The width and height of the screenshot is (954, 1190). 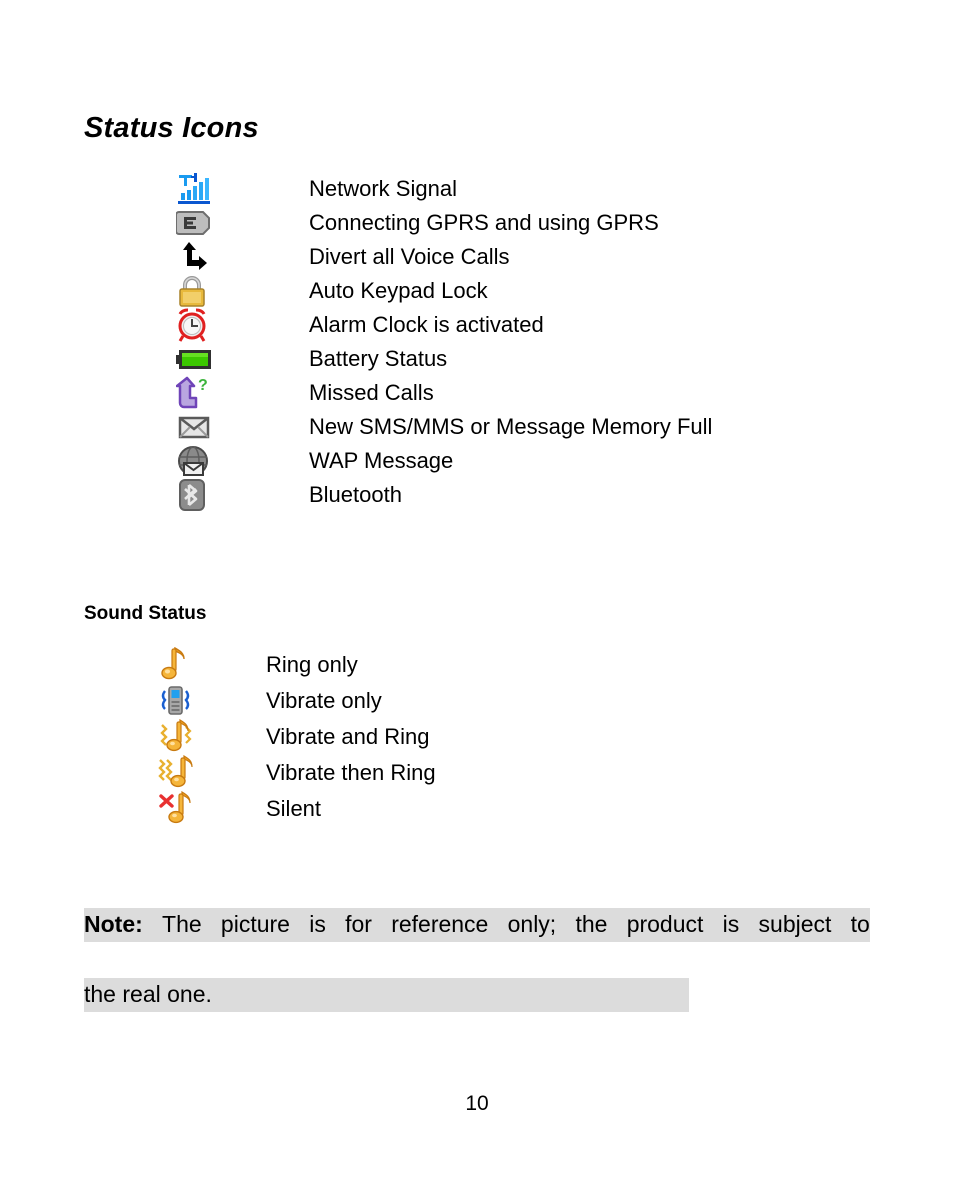 I want to click on list-item-label: Silent, so click(x=294, y=808).